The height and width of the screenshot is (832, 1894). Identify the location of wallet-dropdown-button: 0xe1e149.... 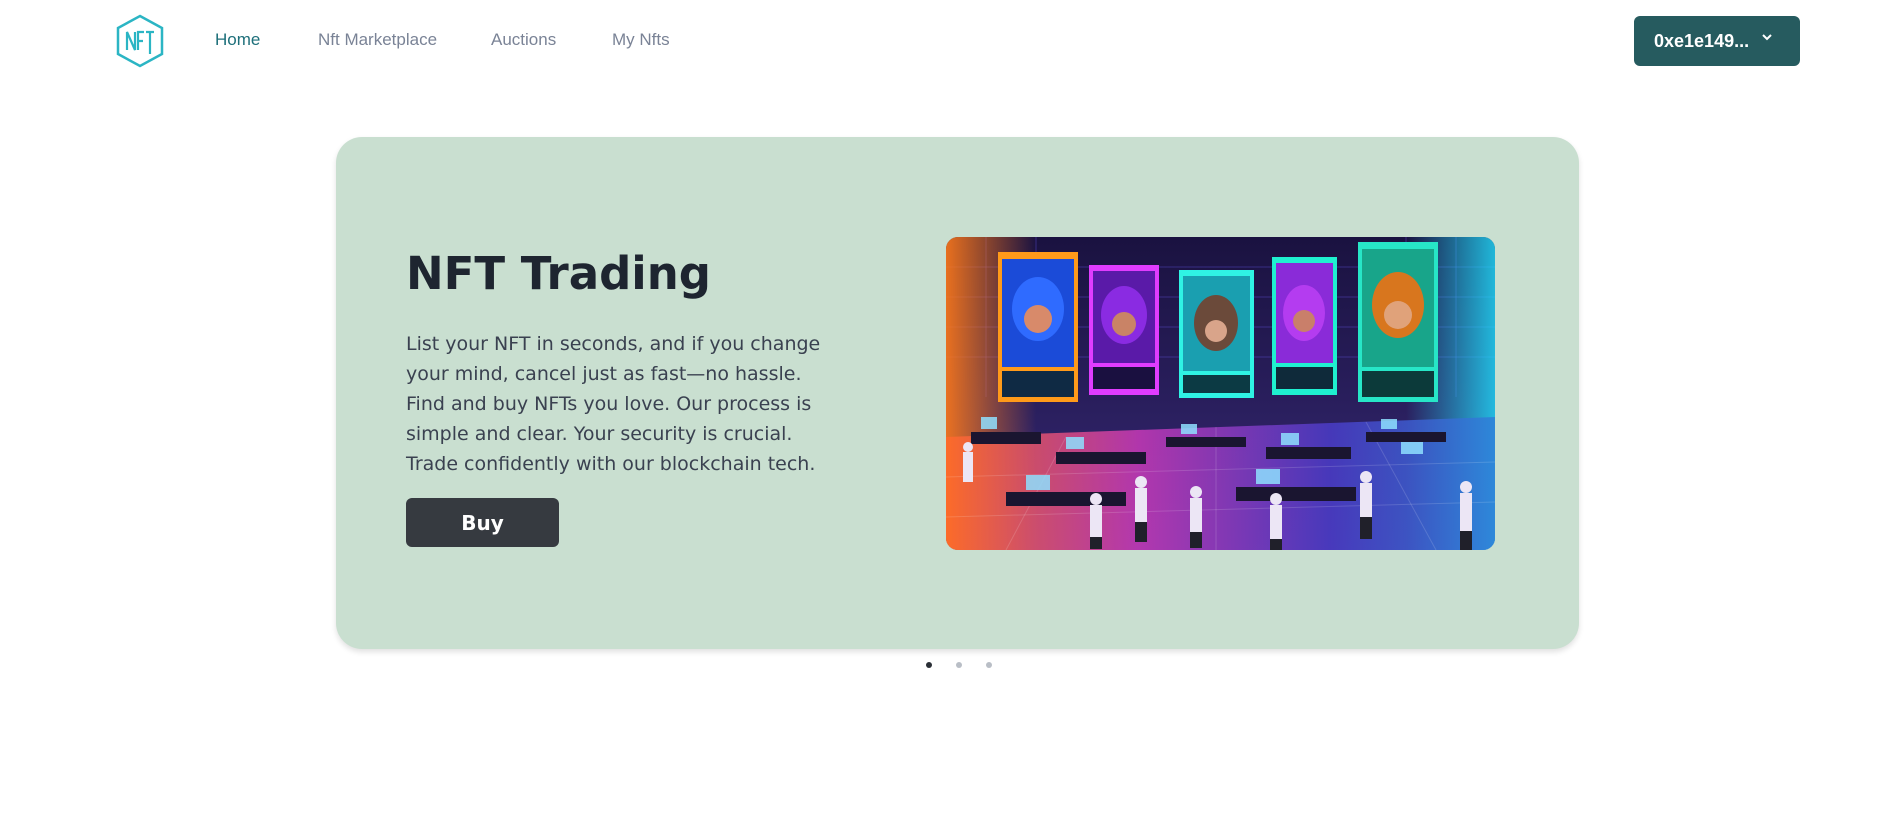
(1717, 41).